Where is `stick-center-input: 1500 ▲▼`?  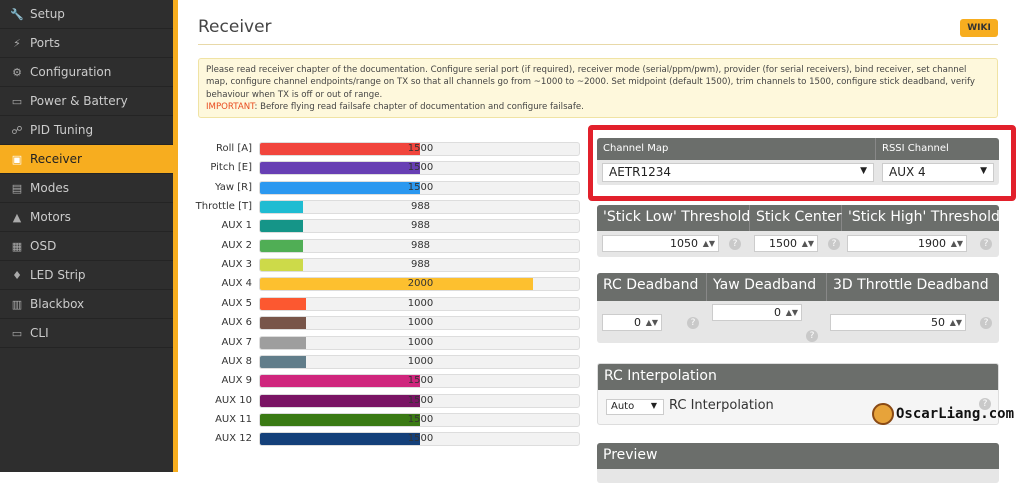
stick-center-input: 1500 ▲▼ is located at coordinates (786, 243).